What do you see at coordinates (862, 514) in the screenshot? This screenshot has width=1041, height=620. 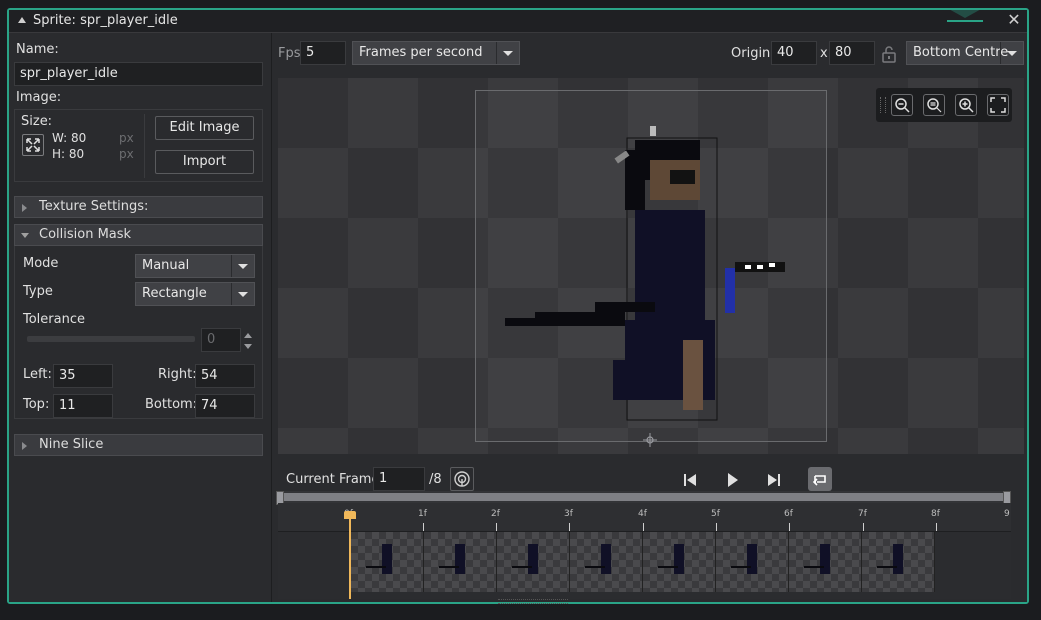 I see `tick-label: 7f` at bounding box center [862, 514].